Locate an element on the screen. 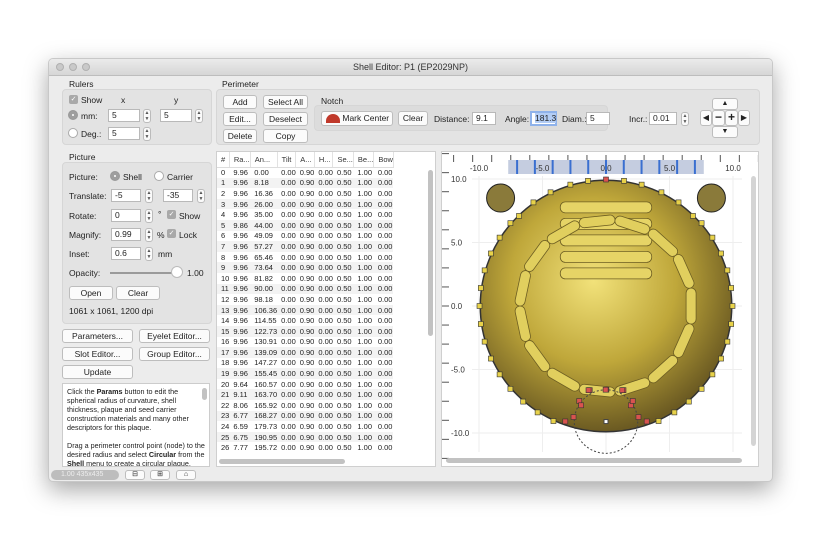  move-left-button: ◀ is located at coordinates (706, 118).